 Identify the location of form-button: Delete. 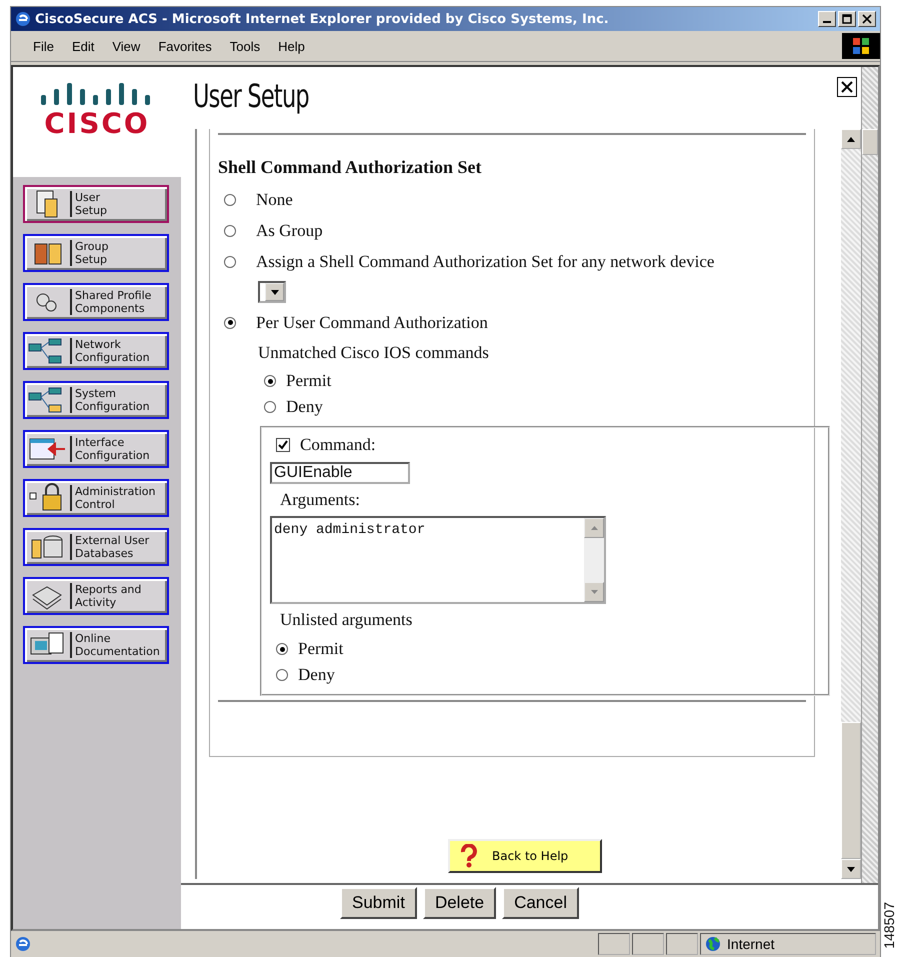
(459, 903).